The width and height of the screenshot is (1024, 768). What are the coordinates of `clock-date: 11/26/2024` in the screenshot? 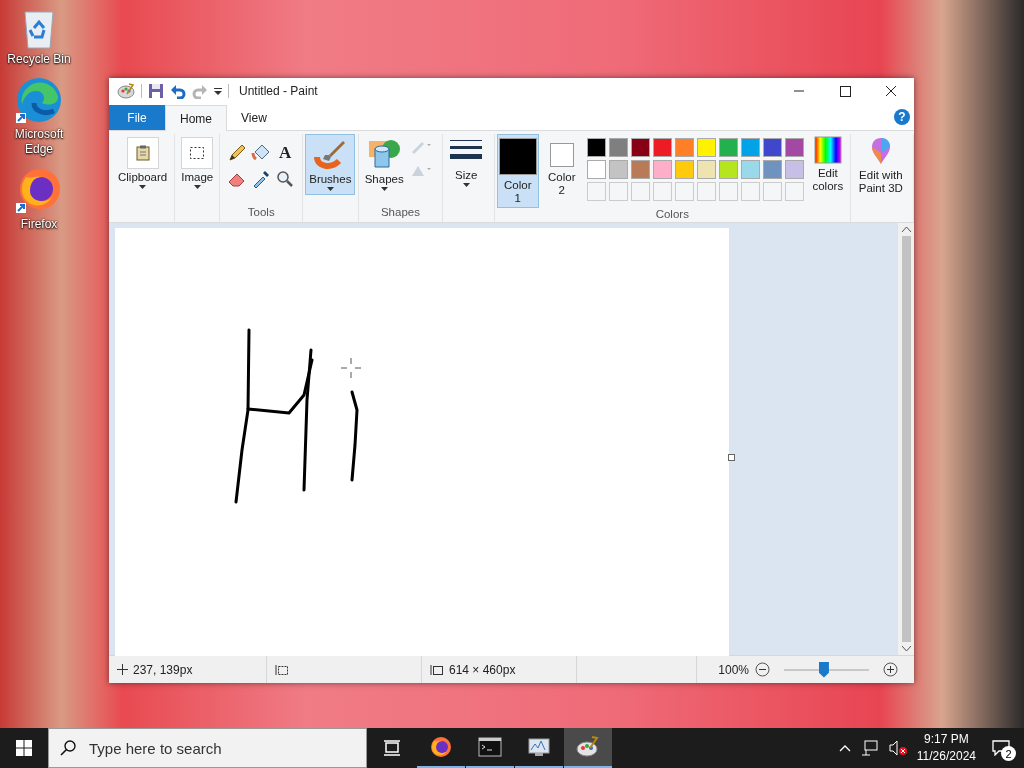 It's located at (946, 756).